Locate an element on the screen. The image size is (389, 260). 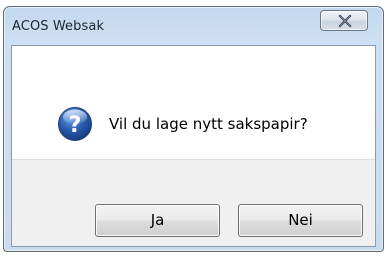
dialog-message: Vil du lage nytt sakspapir? is located at coordinates (208, 124).